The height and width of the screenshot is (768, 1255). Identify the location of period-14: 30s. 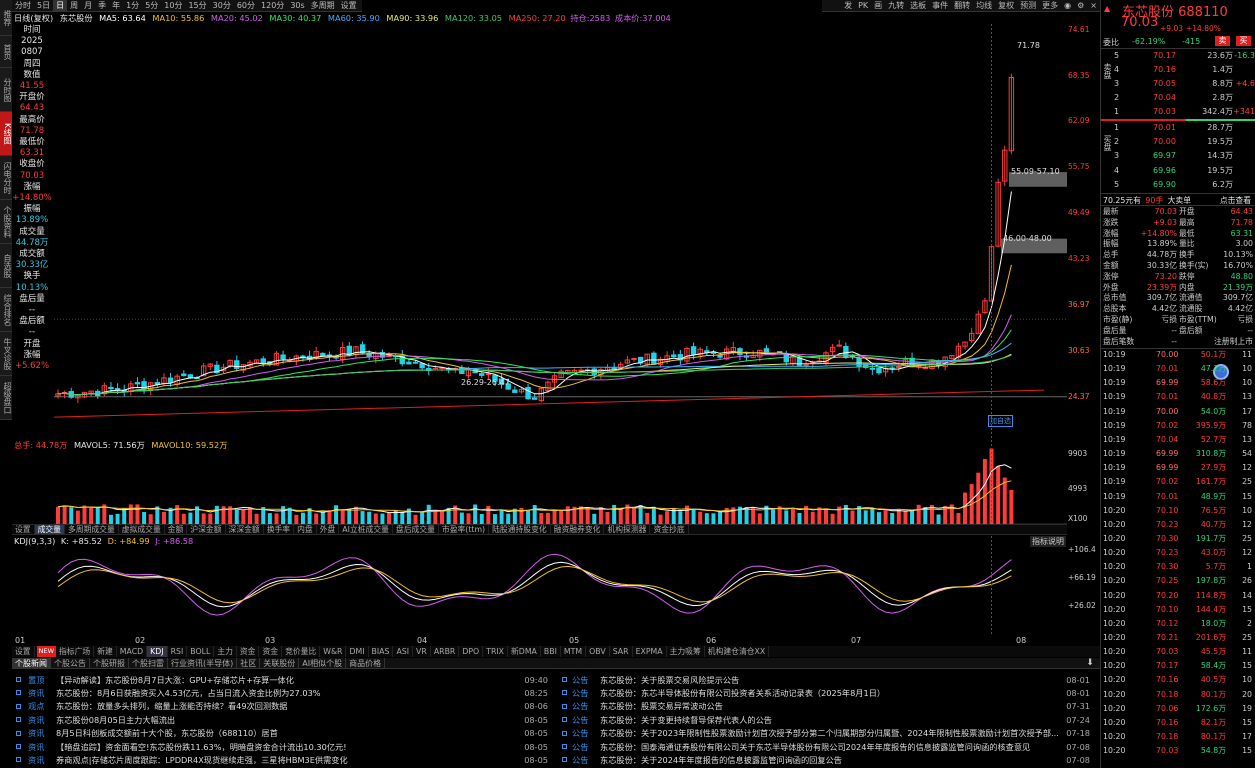
(297, 5).